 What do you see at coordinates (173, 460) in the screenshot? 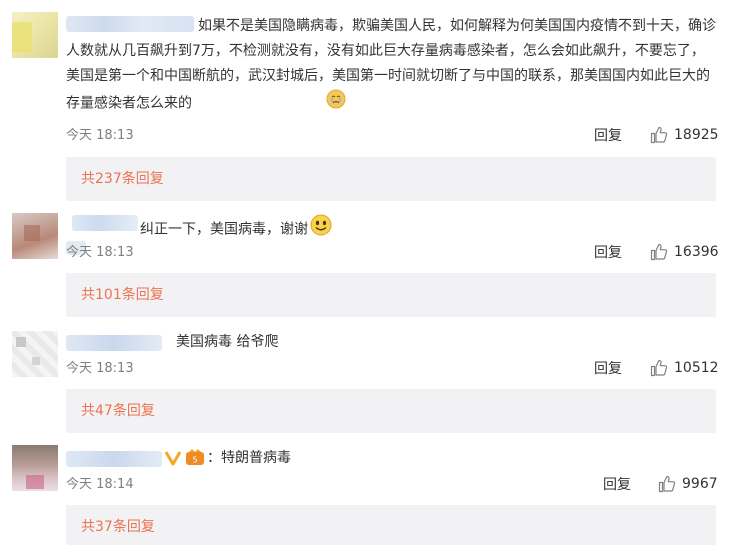
I see `verified-v-icon` at bounding box center [173, 460].